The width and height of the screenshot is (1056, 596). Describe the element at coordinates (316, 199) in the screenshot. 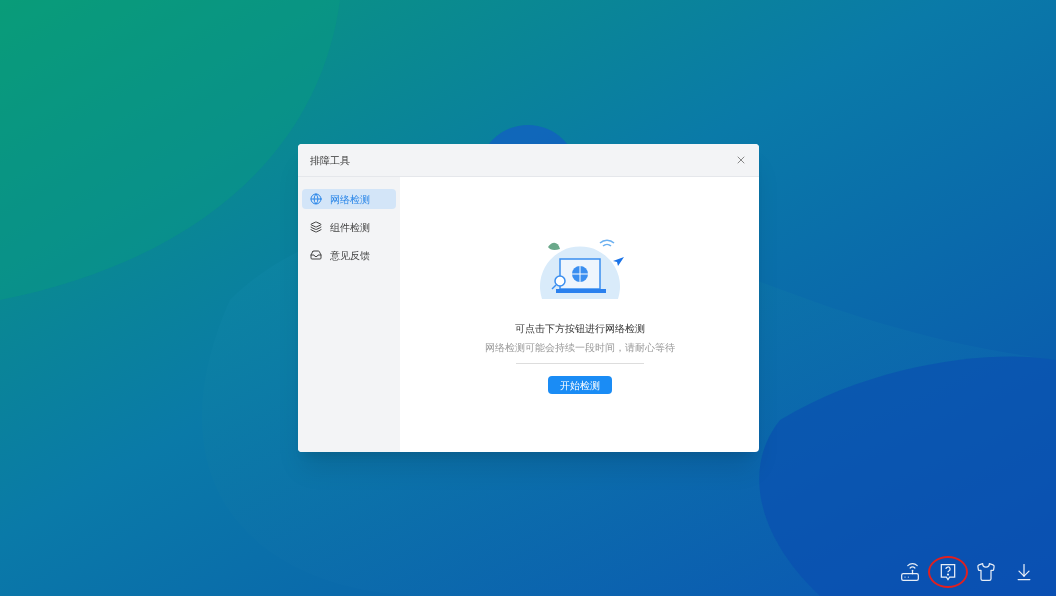

I see `globe-icon` at that location.